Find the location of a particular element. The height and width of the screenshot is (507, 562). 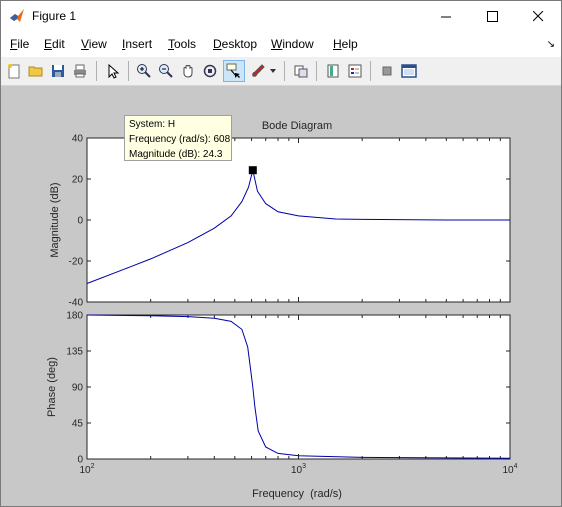

show-plot-tools-button is located at coordinates (409, 71).